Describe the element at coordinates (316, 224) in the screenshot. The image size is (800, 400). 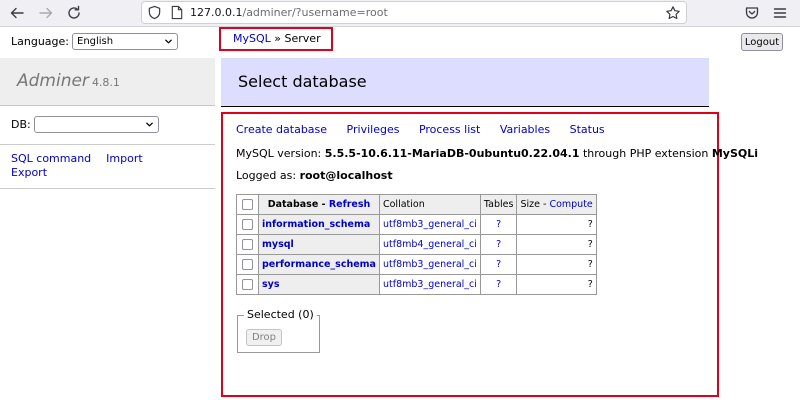
I see `database-link: information_schema` at that location.